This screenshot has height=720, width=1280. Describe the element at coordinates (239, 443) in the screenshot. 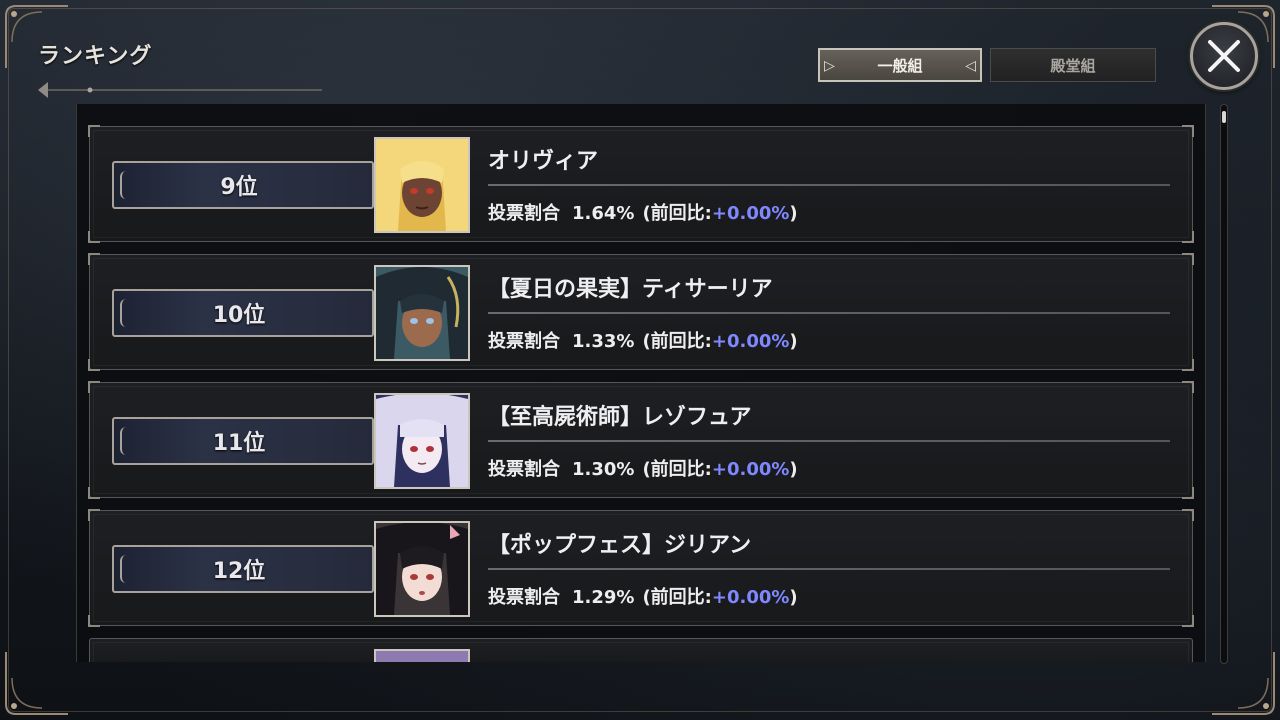

I see `rank-label: 11位` at that location.